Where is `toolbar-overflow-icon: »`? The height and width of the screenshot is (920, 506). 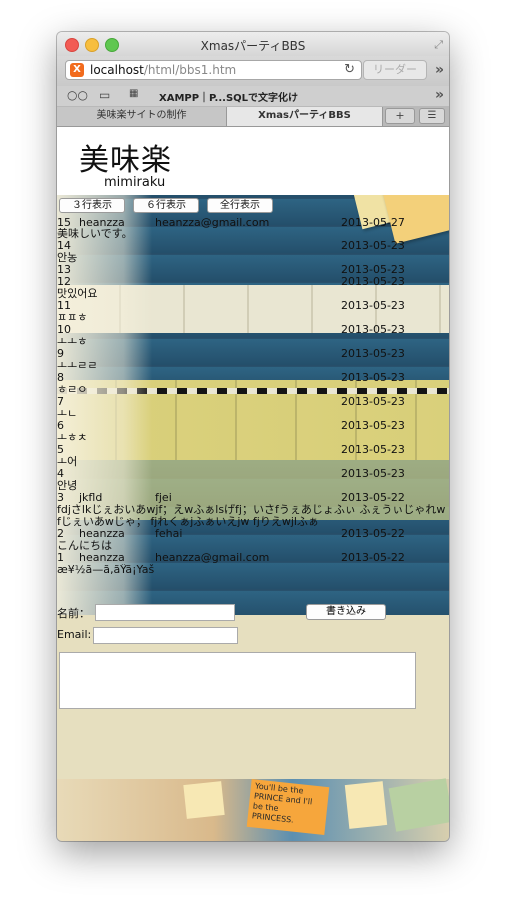 toolbar-overflow-icon: » is located at coordinates (439, 70).